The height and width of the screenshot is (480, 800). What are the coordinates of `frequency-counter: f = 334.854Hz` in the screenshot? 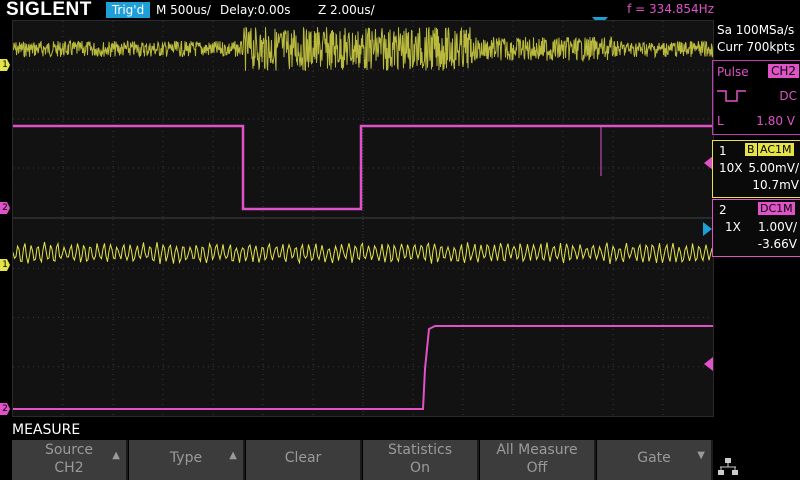 It's located at (670, 9).